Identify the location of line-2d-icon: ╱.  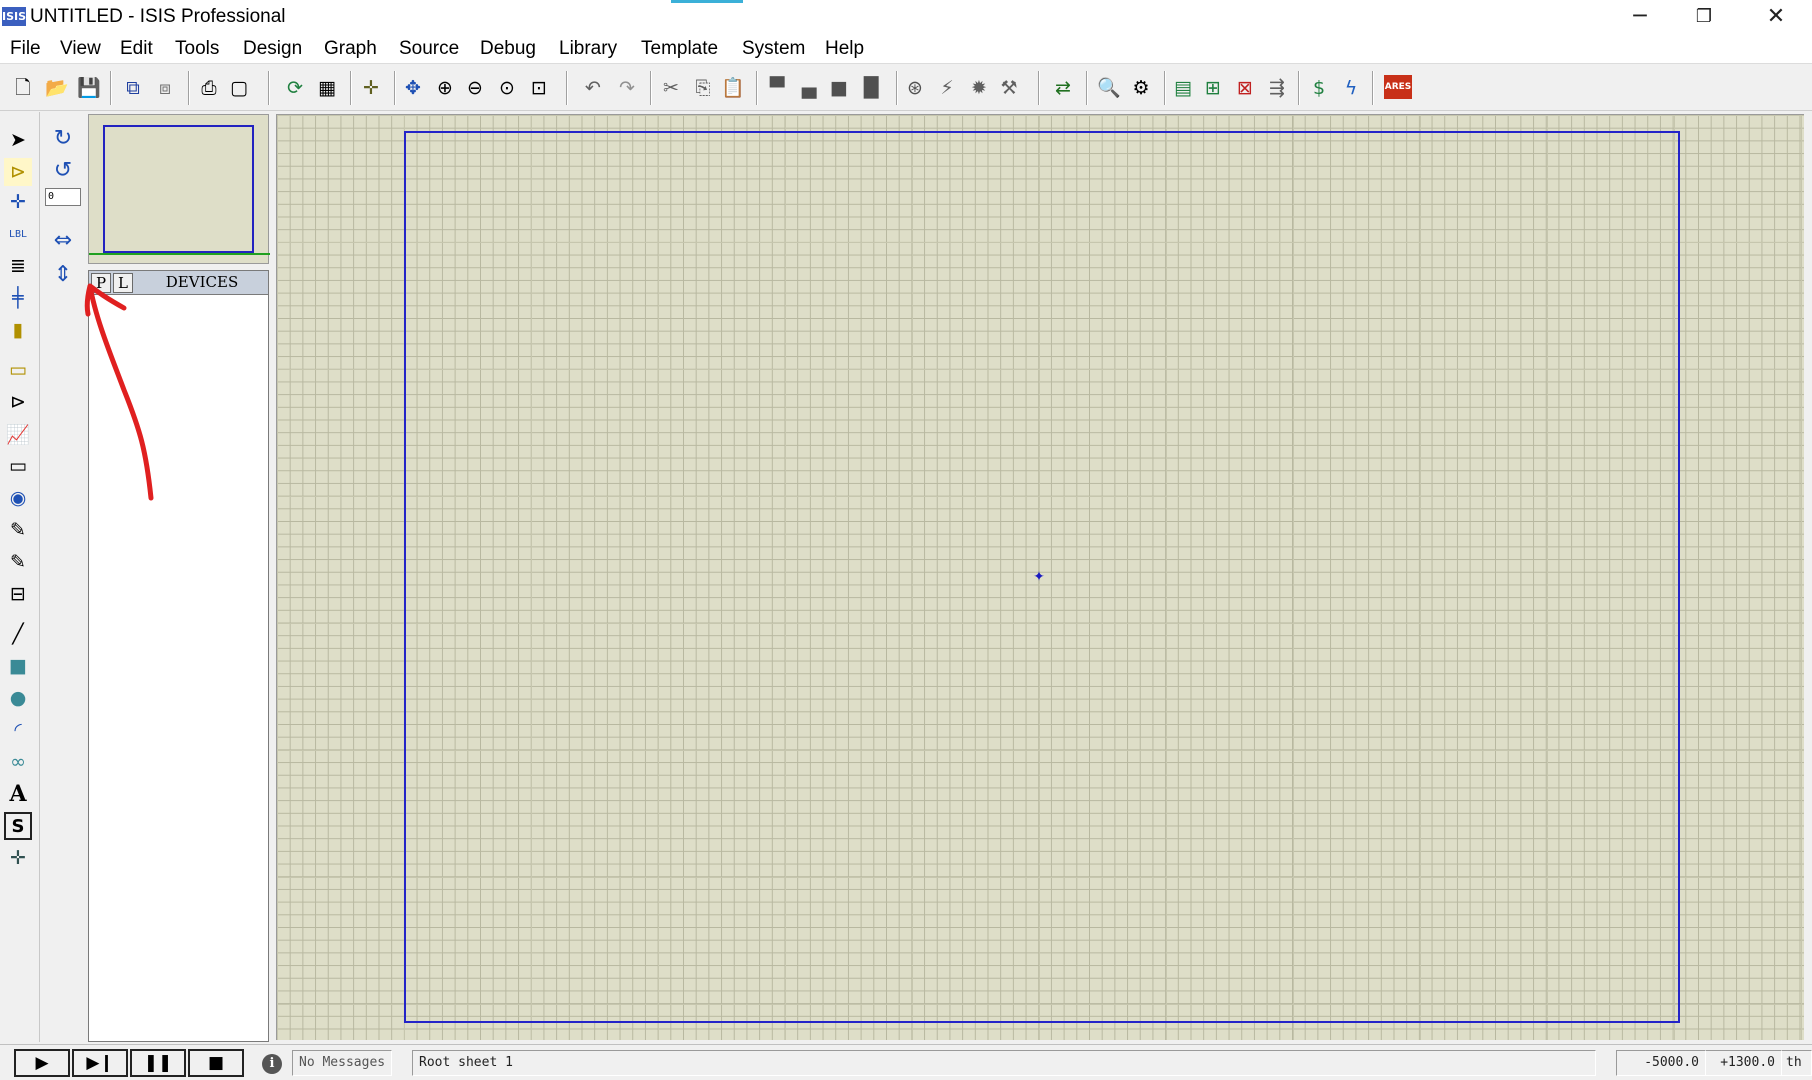
(18, 634).